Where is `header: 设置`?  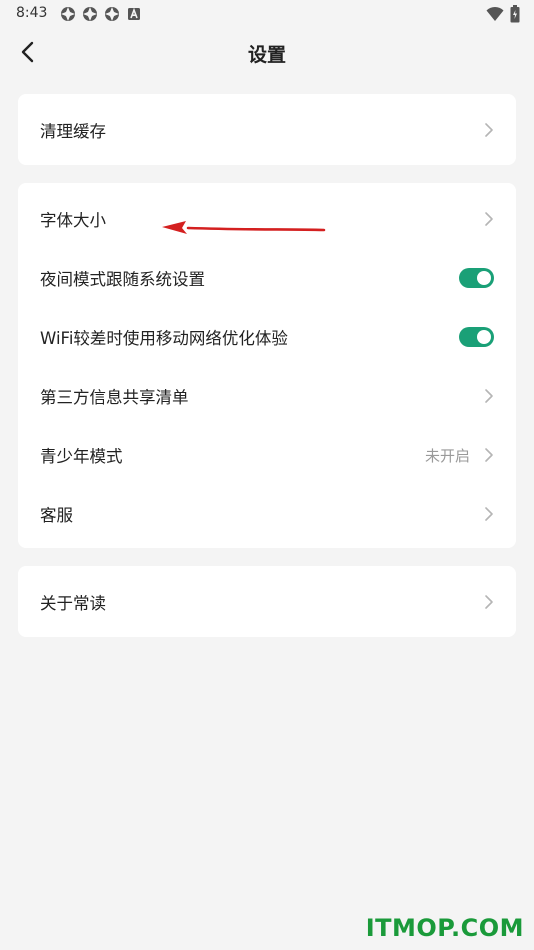 header: 设置 is located at coordinates (267, 52).